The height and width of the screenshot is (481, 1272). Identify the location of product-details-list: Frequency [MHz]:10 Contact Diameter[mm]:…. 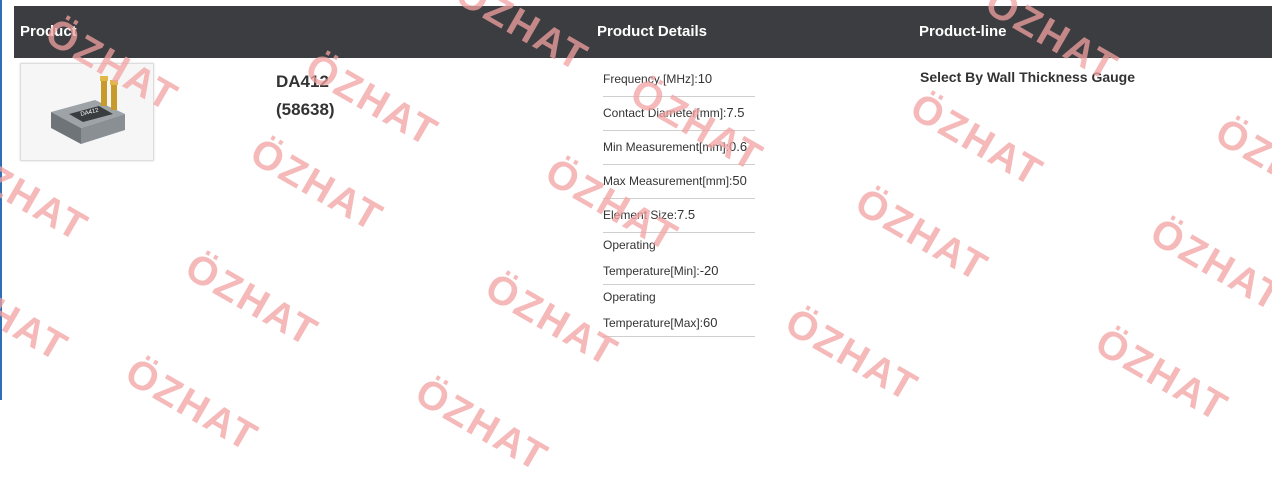
(679, 200).